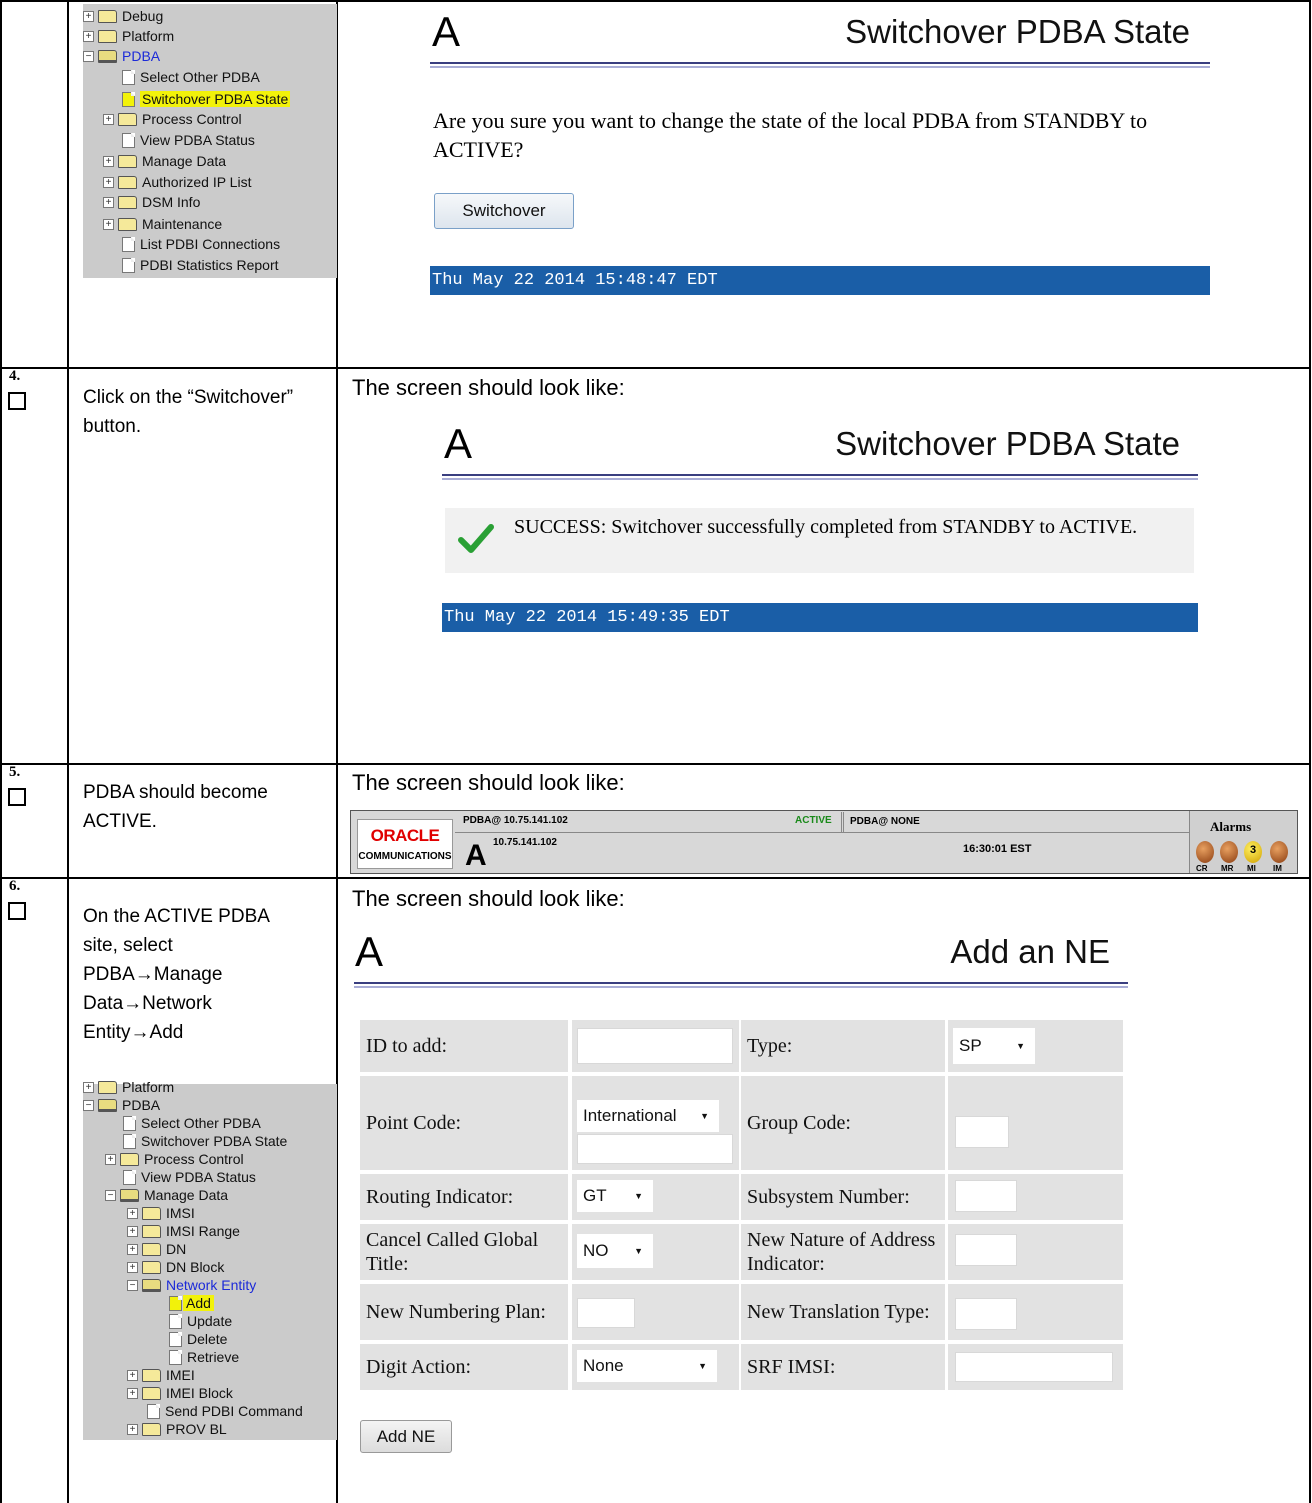 Image resolution: width=1312 pixels, height=1503 pixels. I want to click on point-code-input, so click(655, 1149).